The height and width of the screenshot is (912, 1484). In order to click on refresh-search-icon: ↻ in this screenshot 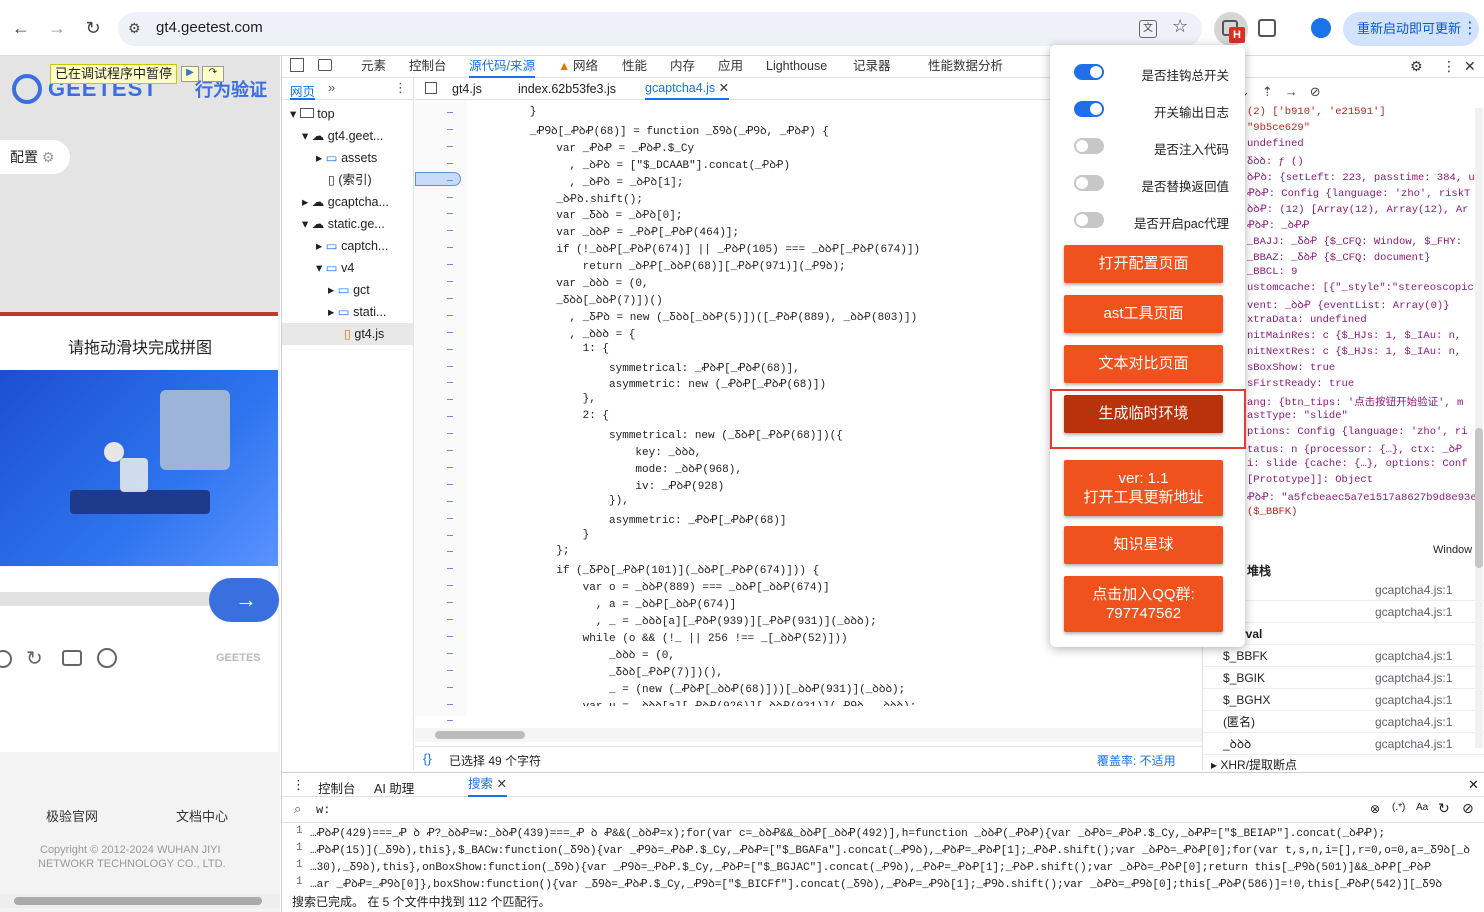, I will do `click(1444, 808)`.